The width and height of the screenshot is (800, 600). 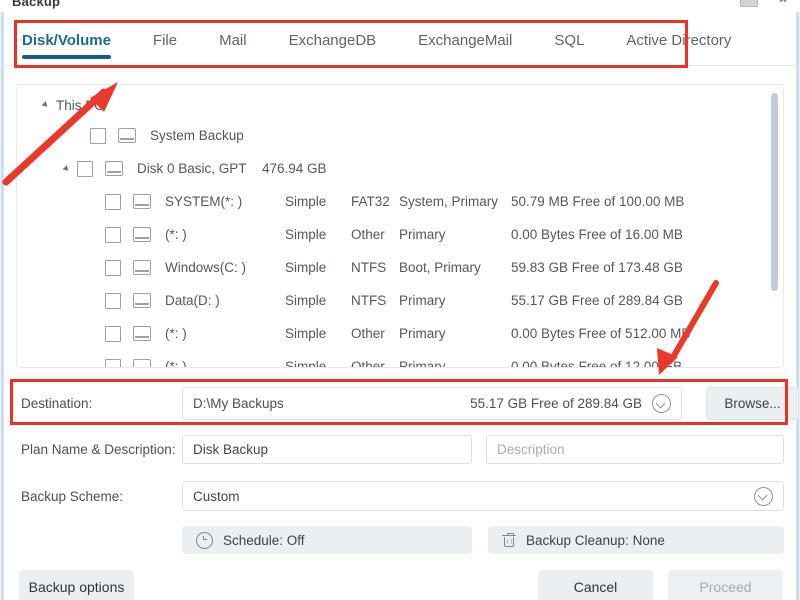 I want to click on tab-label: ExchangeDB, so click(x=332, y=40).